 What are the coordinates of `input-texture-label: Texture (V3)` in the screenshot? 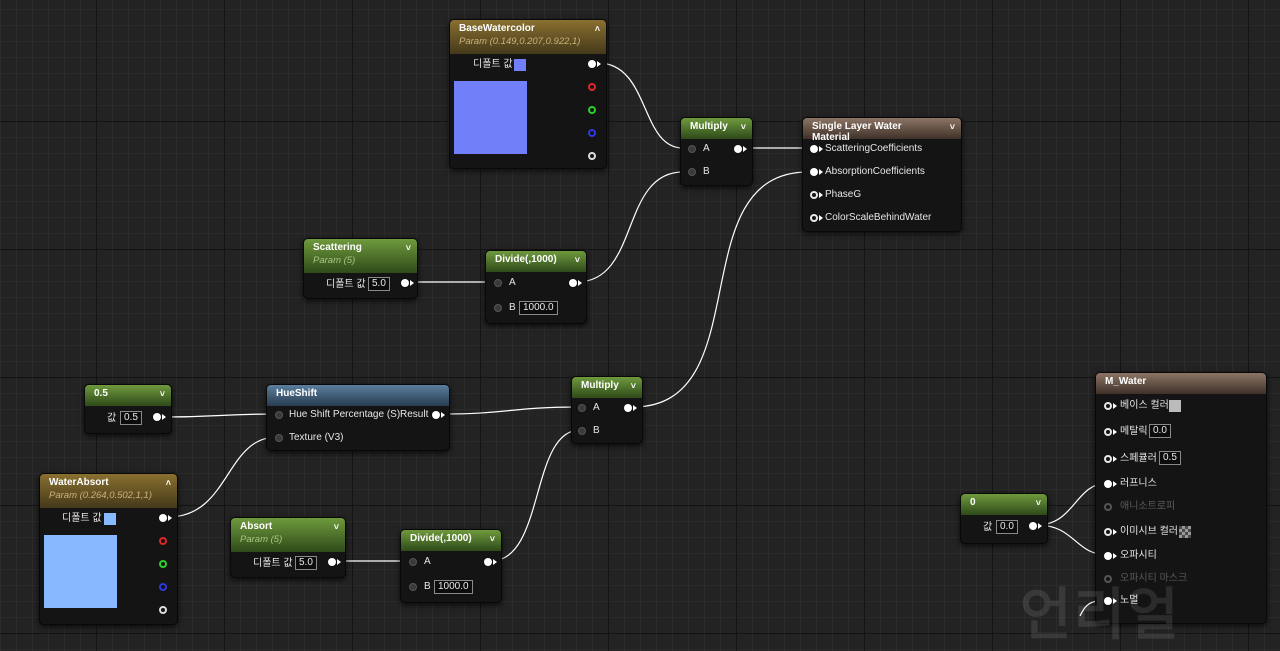 It's located at (316, 437).